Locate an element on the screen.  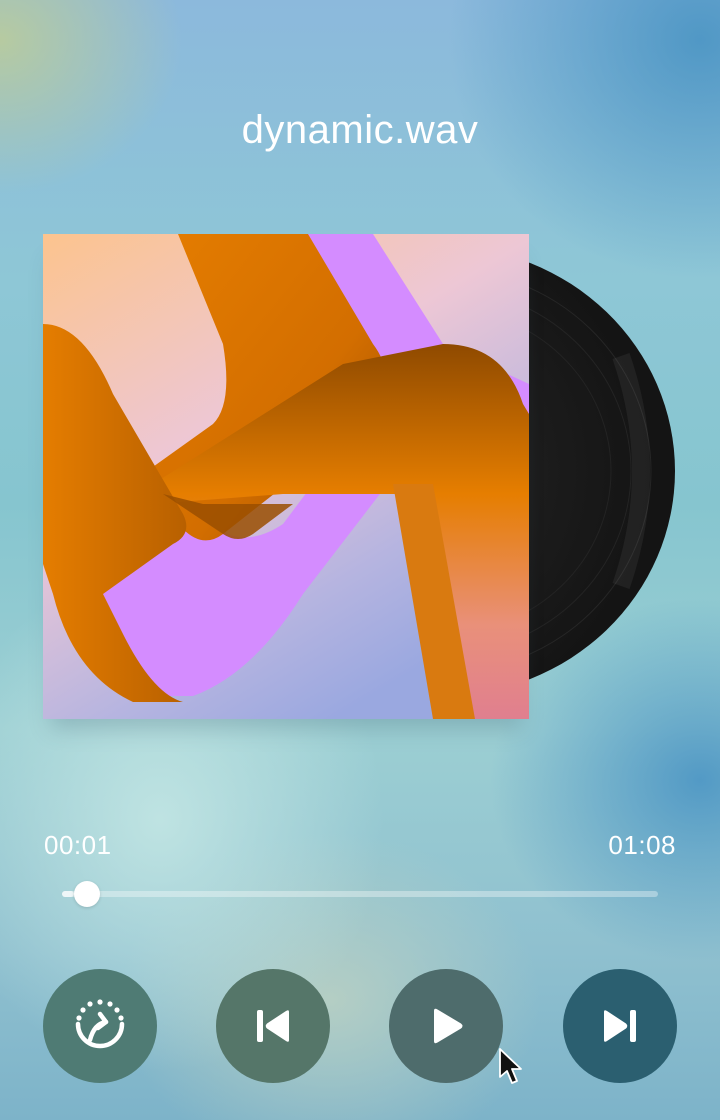
elapsed-time: 00:01 is located at coordinates (78, 845).